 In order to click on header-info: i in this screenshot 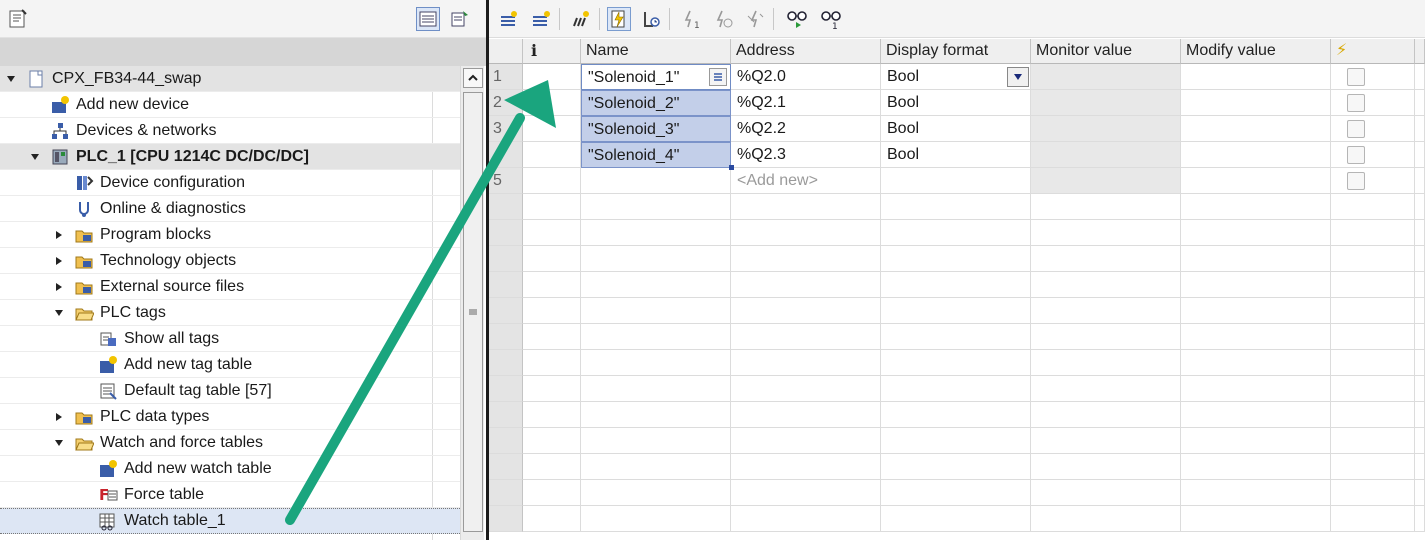, I will do `click(552, 51)`.